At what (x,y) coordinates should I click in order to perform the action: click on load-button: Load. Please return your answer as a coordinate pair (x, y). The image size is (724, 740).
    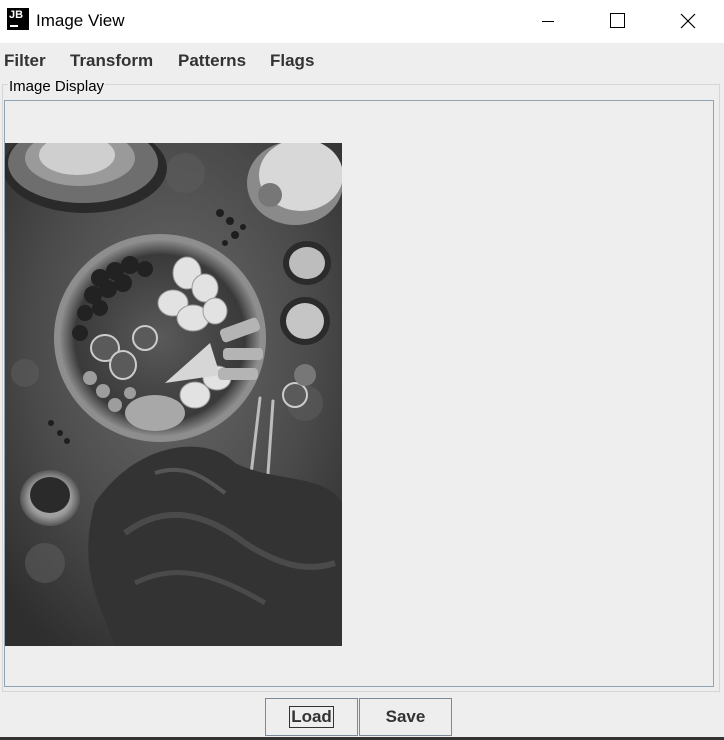
    Looking at the image, I should click on (311, 717).